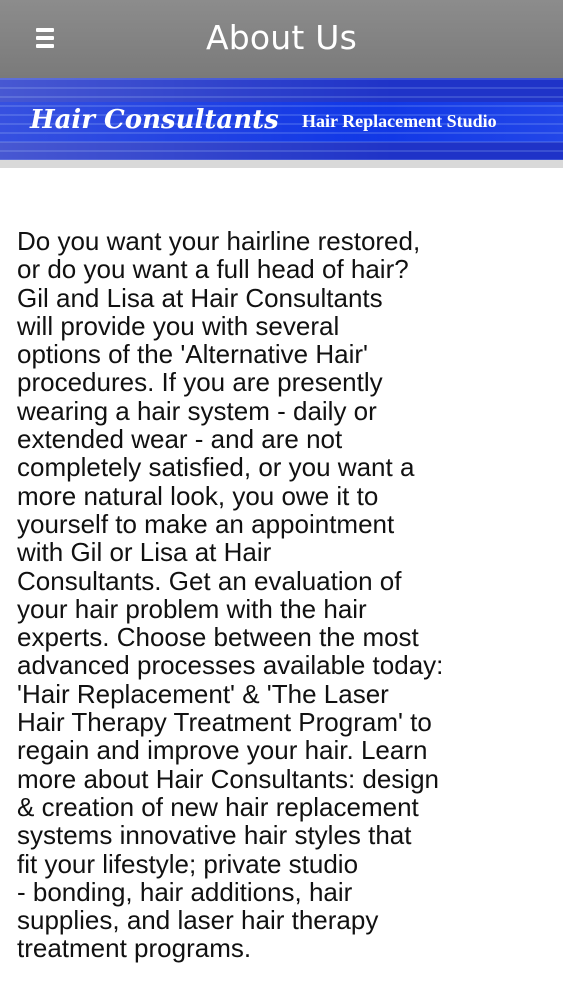 This screenshot has width=563, height=1000. Describe the element at coordinates (281, 123) in the screenshot. I see `brand-banner: Hair Consultants Hair Replacement Studio` at that location.